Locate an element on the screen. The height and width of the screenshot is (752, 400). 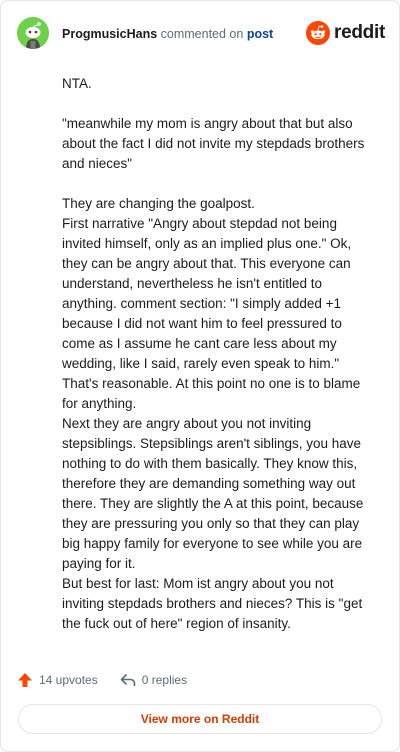
reply-stat: 0 replies is located at coordinates (153, 680).